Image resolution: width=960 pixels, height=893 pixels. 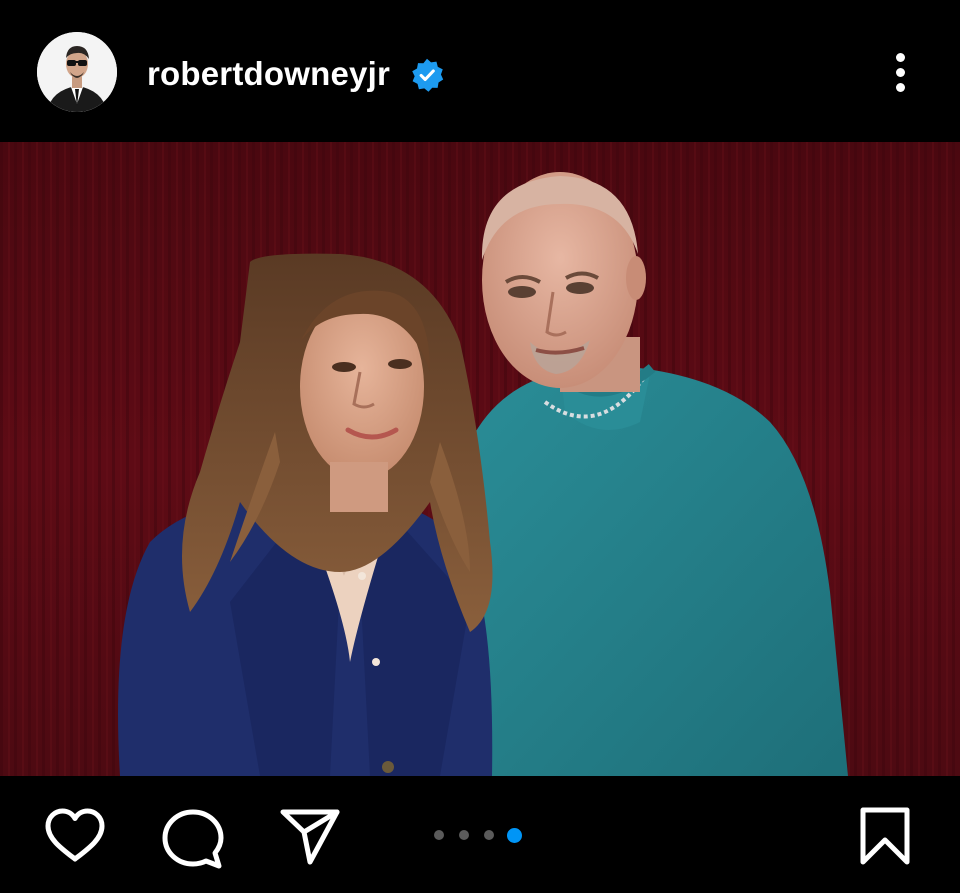 I want to click on carousel-indicator, so click(x=484, y=835).